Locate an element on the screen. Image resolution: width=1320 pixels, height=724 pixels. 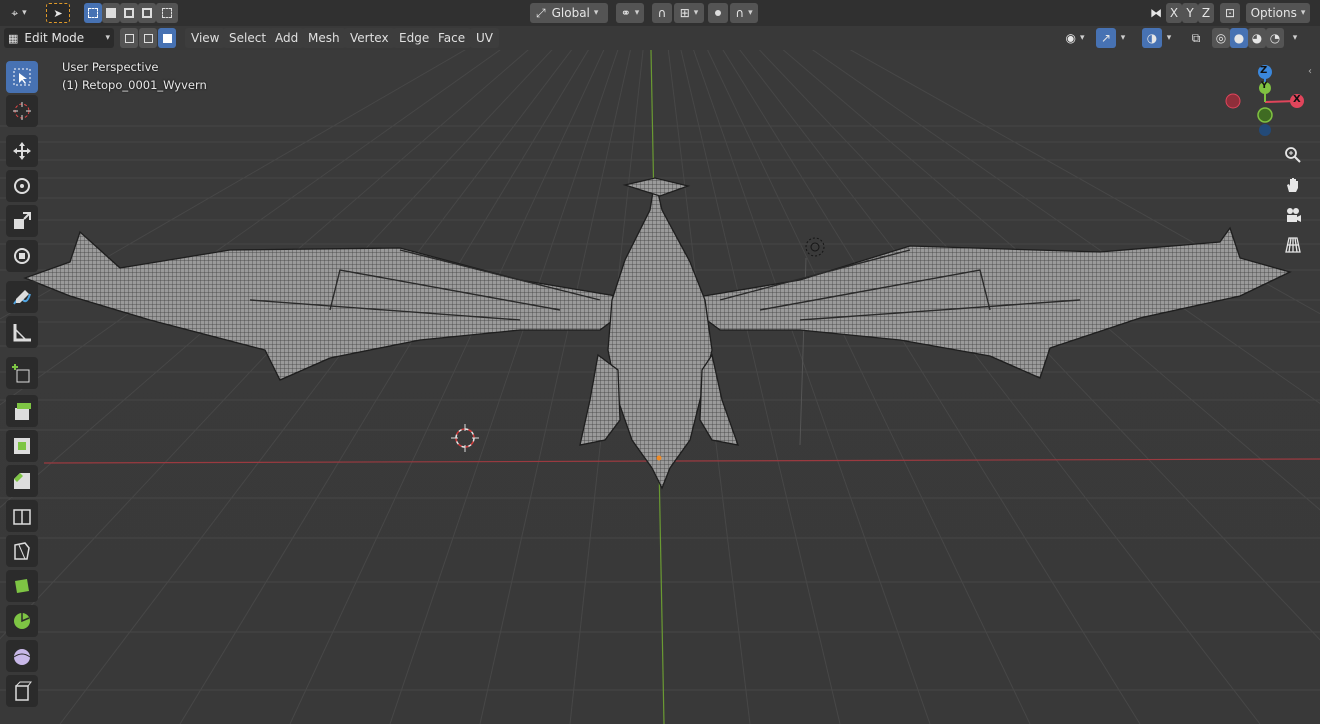
cursor-arrow-icon: ➤ is located at coordinates (58, 13).